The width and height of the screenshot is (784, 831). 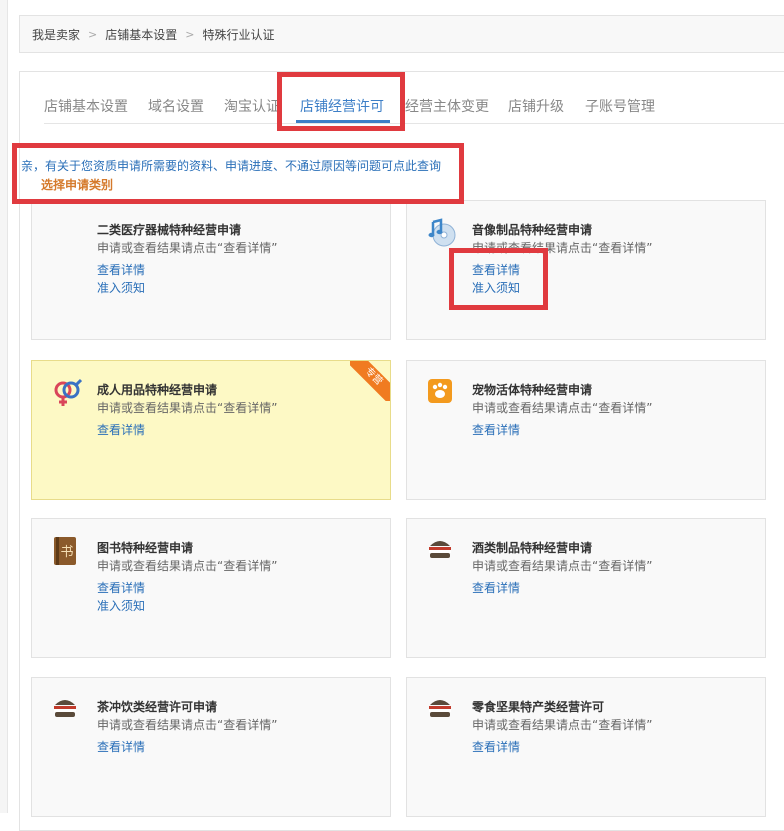 What do you see at coordinates (532, 230) in the screenshot?
I see `card-title: 音像制品特种经营申请` at bounding box center [532, 230].